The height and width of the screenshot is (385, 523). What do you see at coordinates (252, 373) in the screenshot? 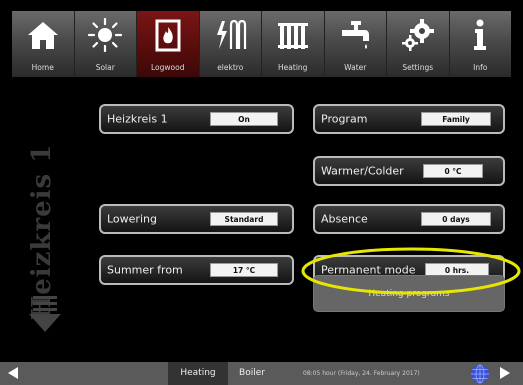
I see `tab-boiler: Boiler` at bounding box center [252, 373].